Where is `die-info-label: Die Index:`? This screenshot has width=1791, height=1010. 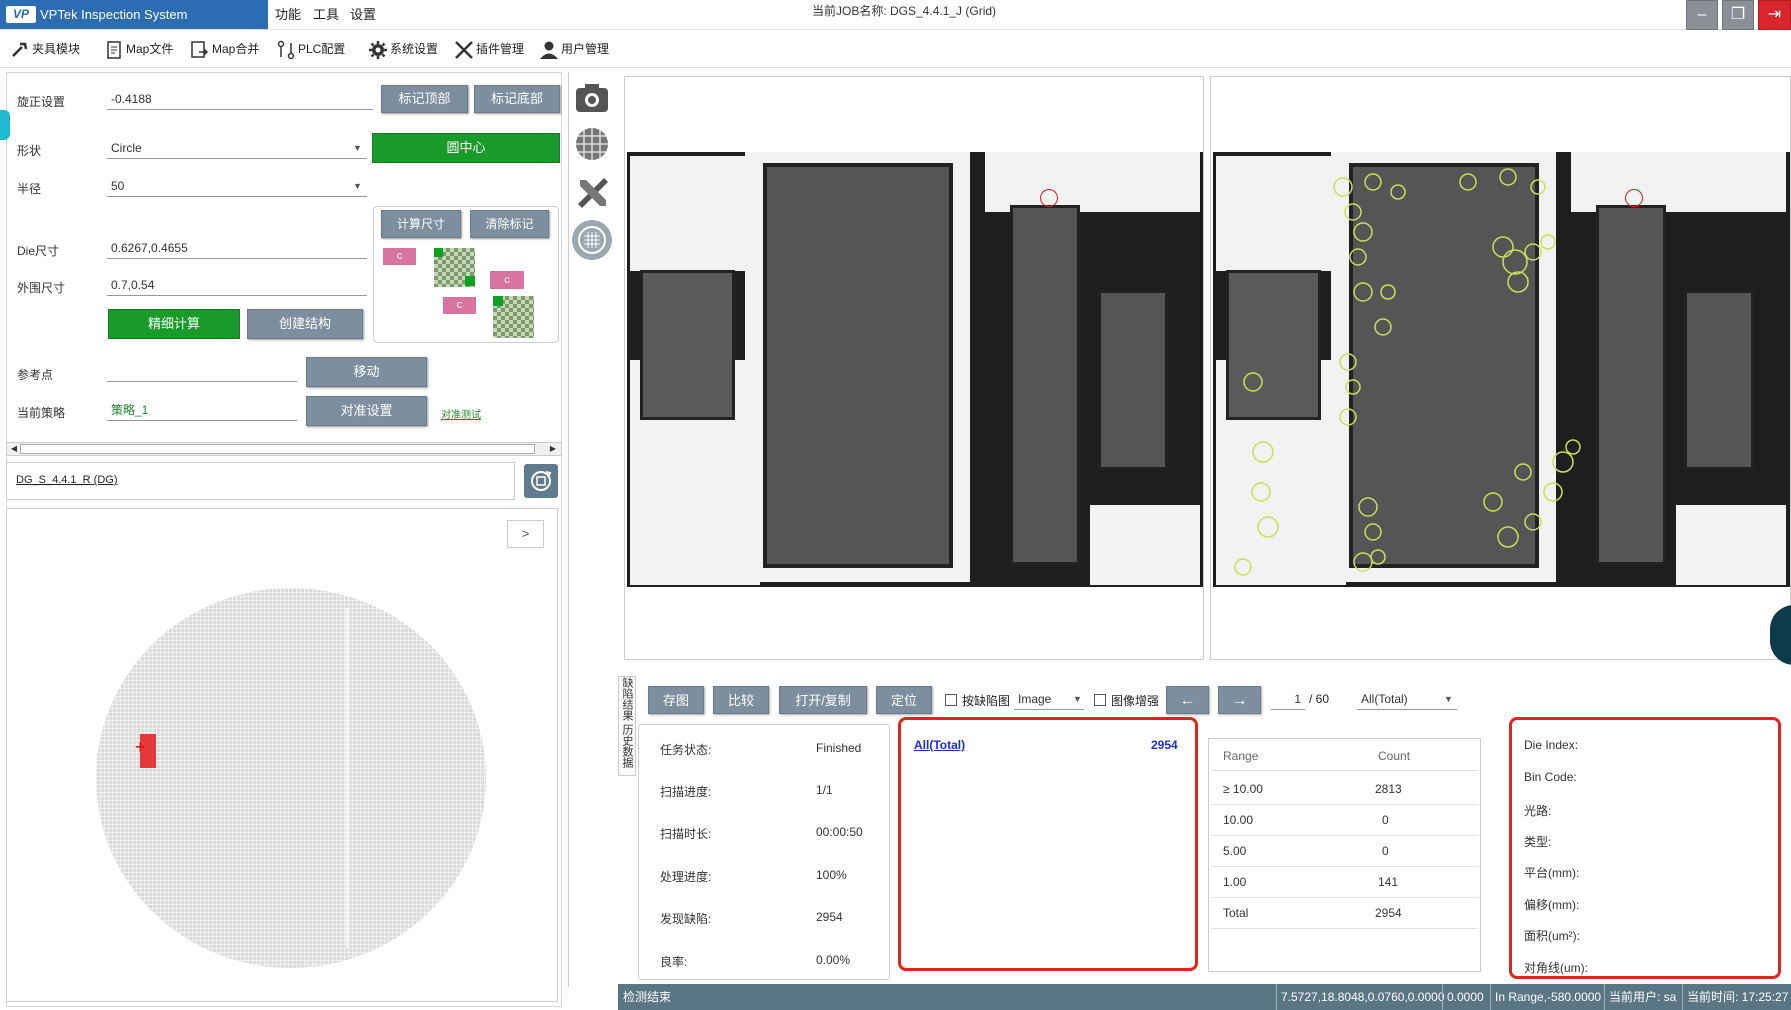
die-info-label: Die Index: is located at coordinates (1551, 745).